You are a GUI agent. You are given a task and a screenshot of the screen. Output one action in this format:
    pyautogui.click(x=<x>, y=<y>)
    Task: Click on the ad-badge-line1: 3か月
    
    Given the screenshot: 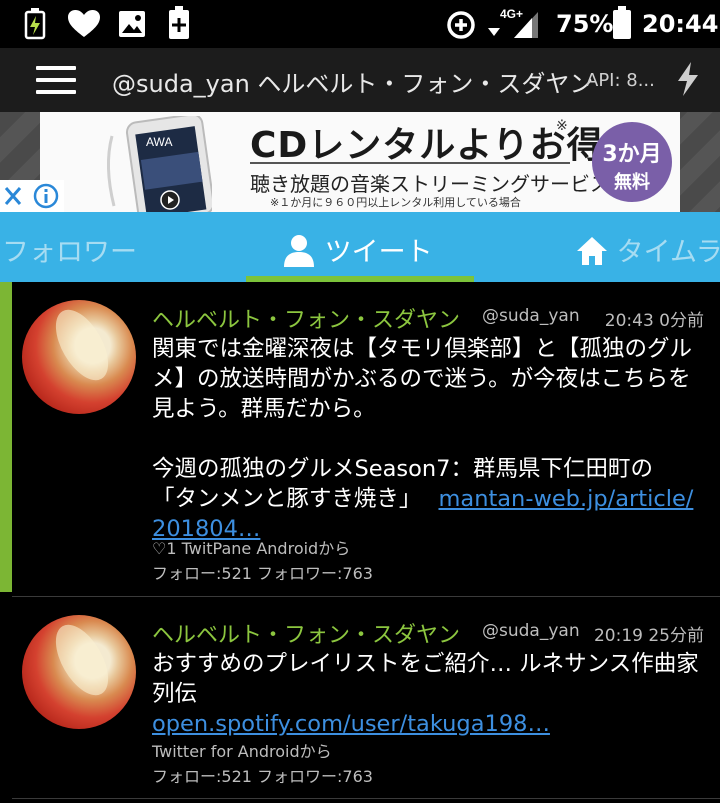 What is the action you would take?
    pyautogui.click(x=632, y=154)
    